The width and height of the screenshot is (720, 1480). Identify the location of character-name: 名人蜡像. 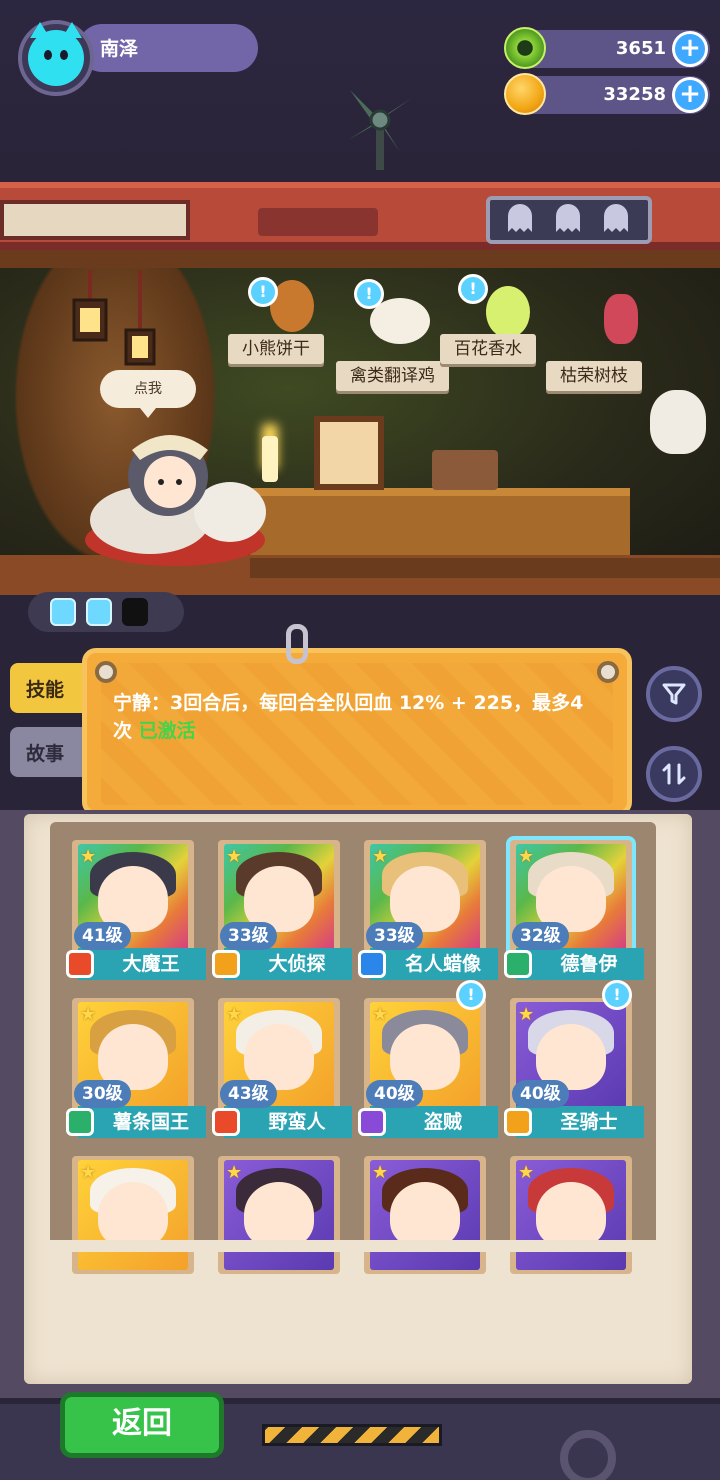
(434, 964).